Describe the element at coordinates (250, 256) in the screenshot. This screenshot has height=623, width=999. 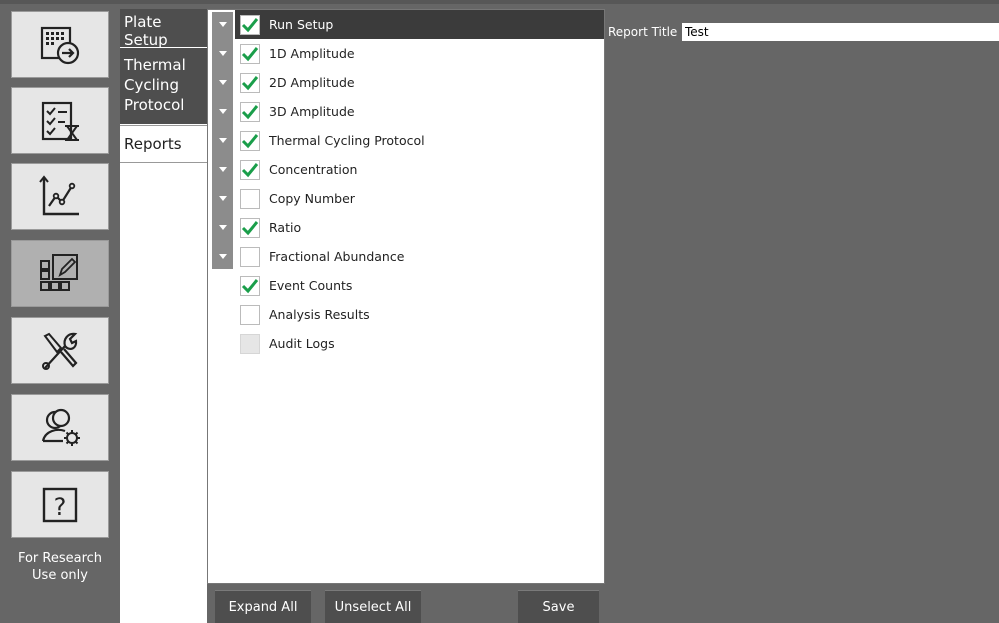
I see `checkbox-fractional-abundance` at that location.